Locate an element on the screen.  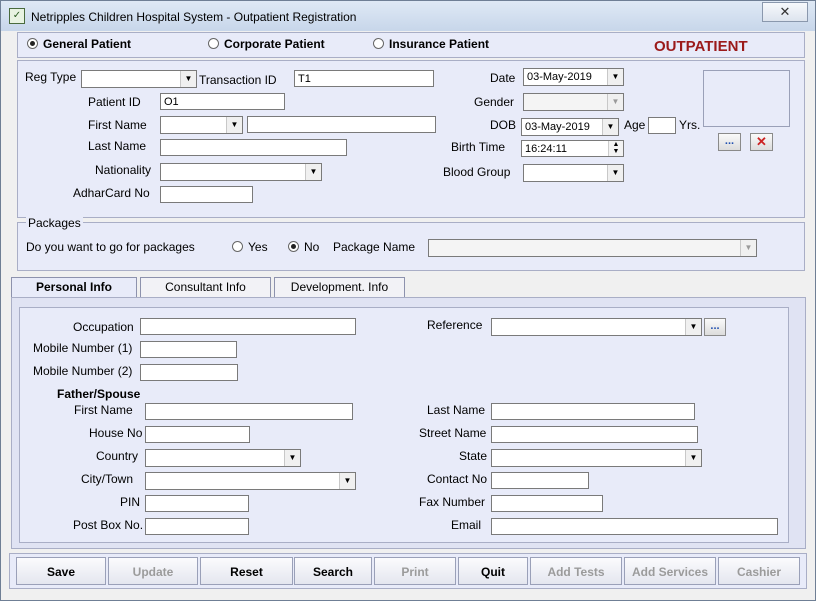
date-label: Date is located at coordinates (503, 78).